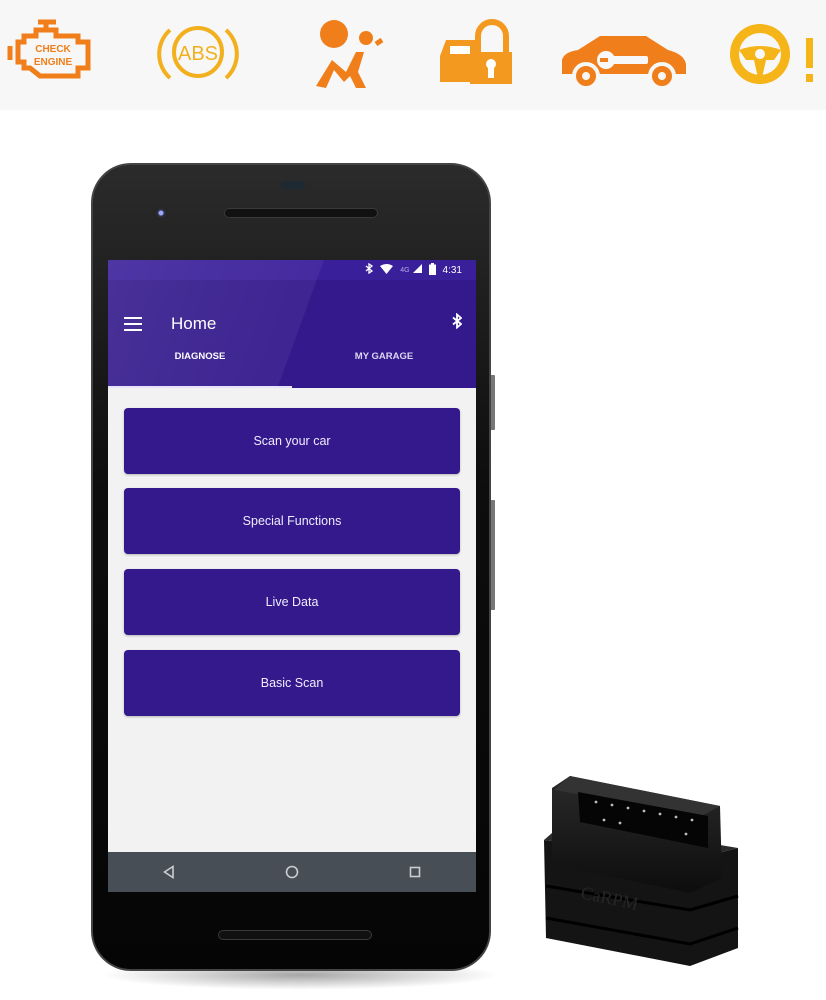  I want to click on tab-diagnose: DIAGNOSE, so click(200, 362).